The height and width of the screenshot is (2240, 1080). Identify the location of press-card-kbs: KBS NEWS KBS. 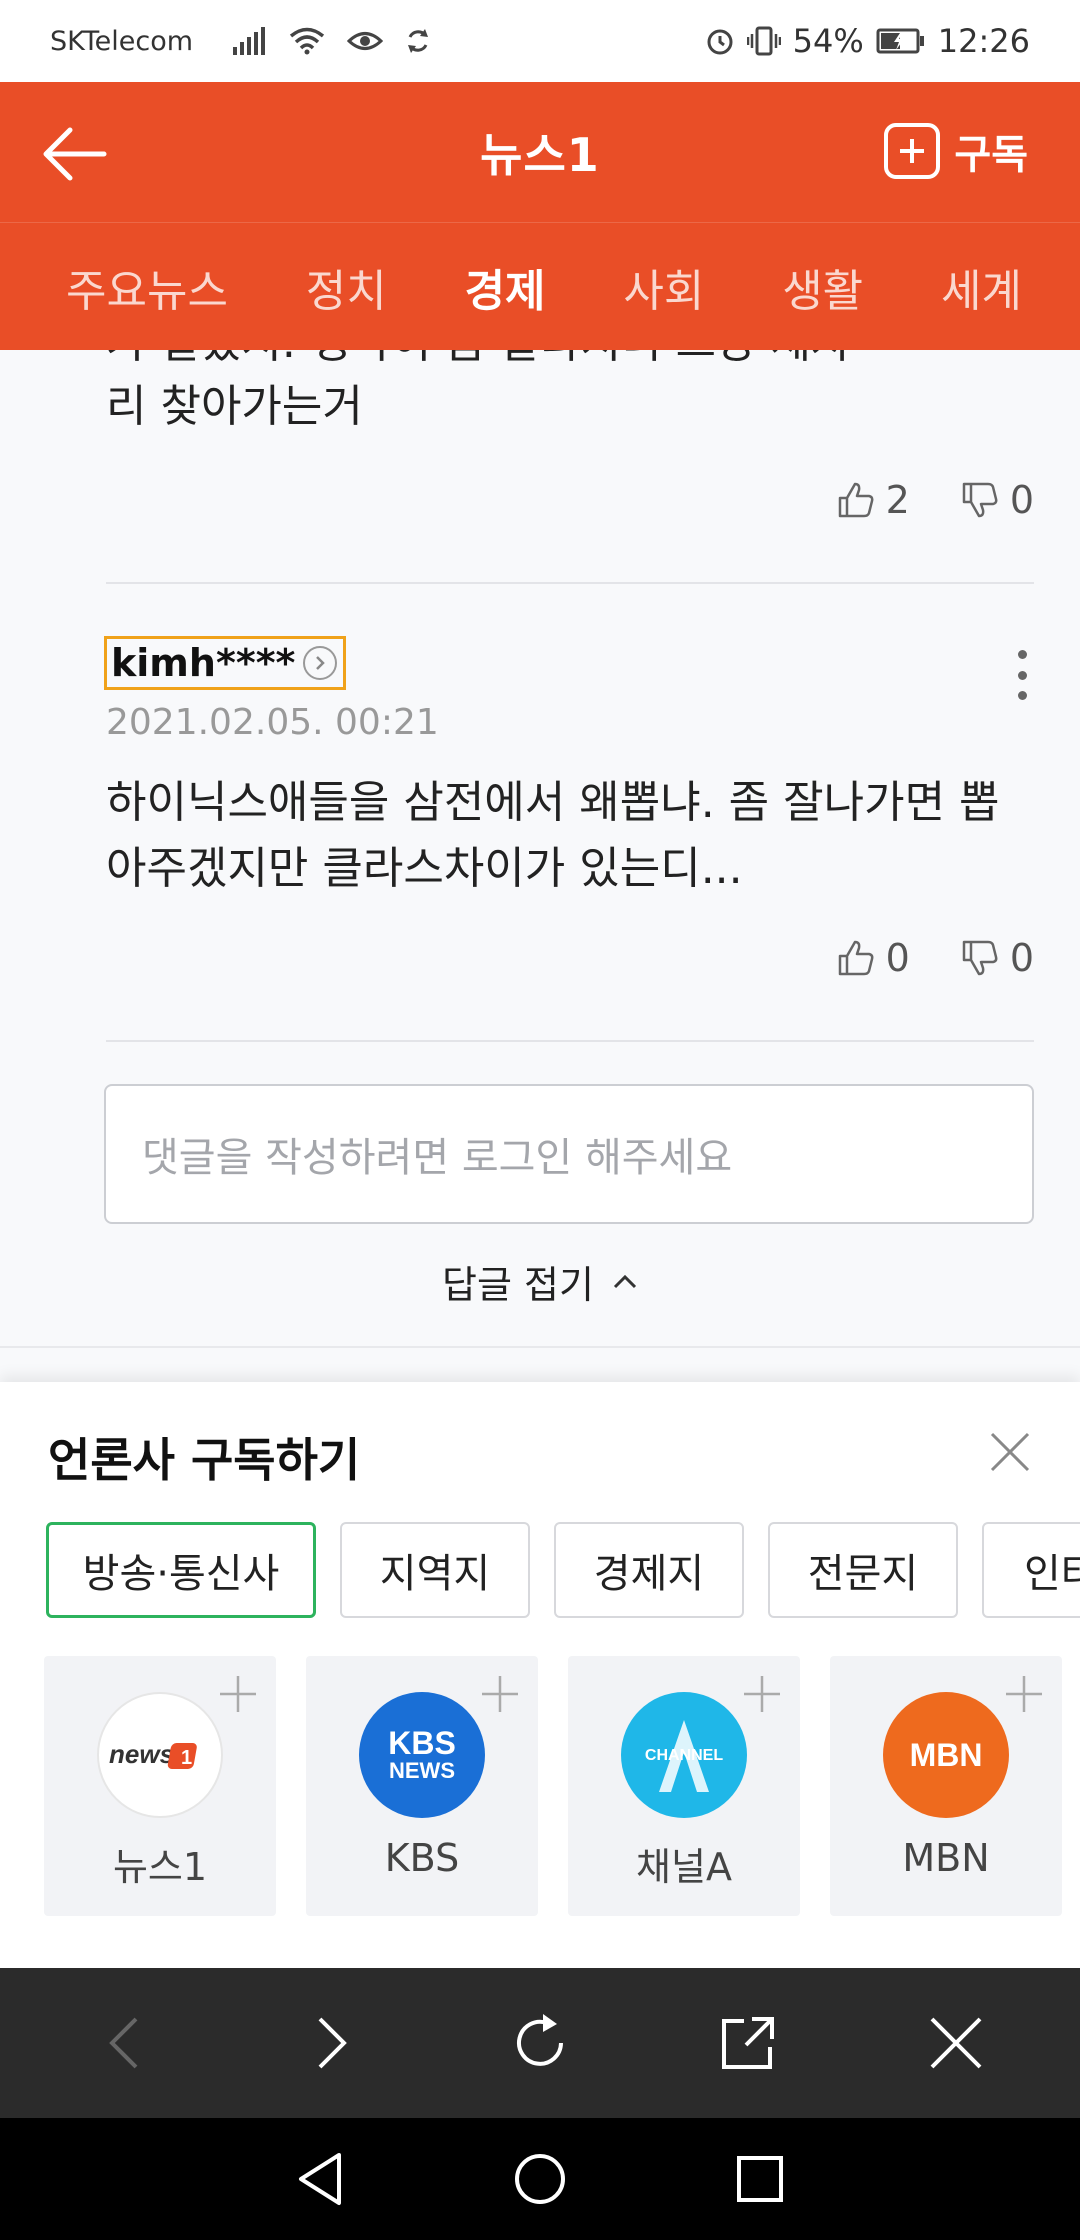
(422, 1786).